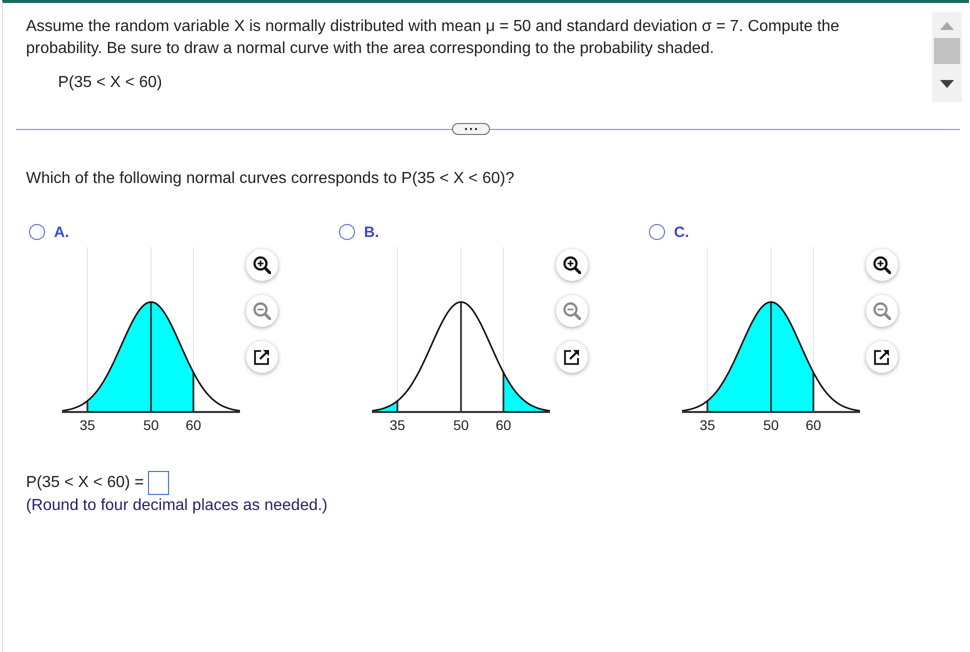 The image size is (970, 652). Describe the element at coordinates (681, 232) in the screenshot. I see `option-label: C.` at that location.